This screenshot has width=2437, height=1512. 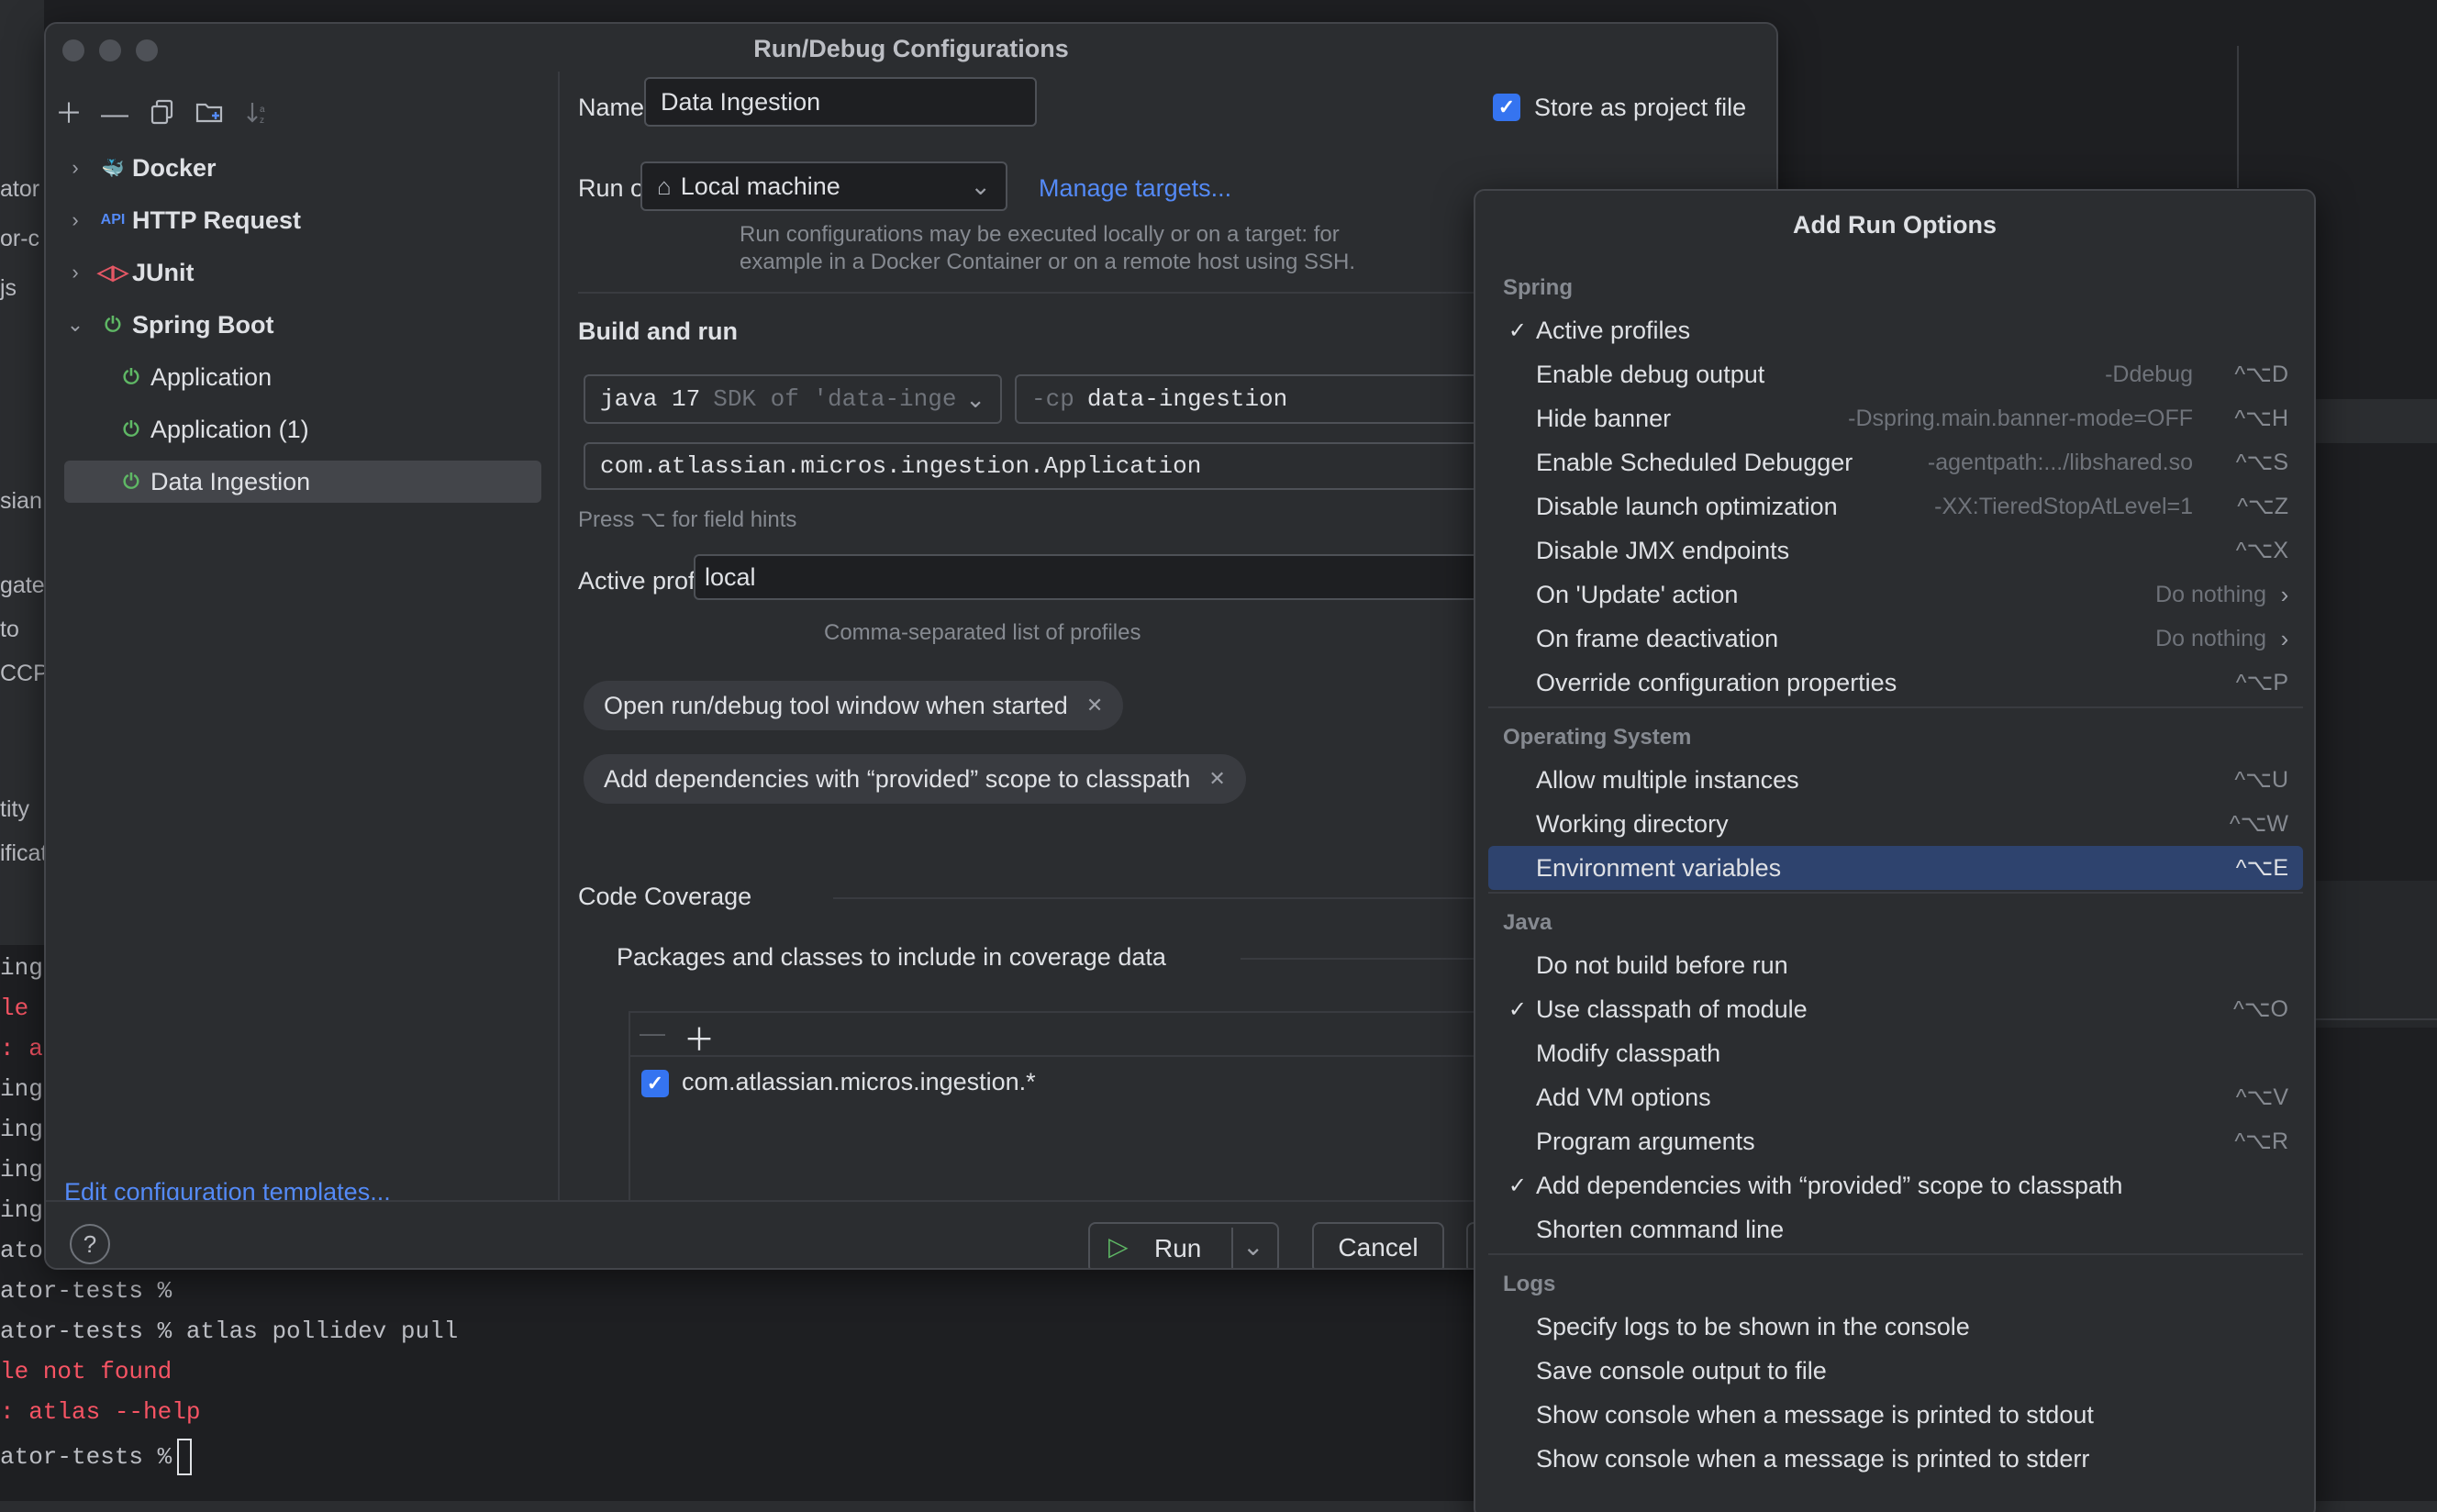 What do you see at coordinates (1650, 374) in the screenshot?
I see `option-label: Enable debug output` at bounding box center [1650, 374].